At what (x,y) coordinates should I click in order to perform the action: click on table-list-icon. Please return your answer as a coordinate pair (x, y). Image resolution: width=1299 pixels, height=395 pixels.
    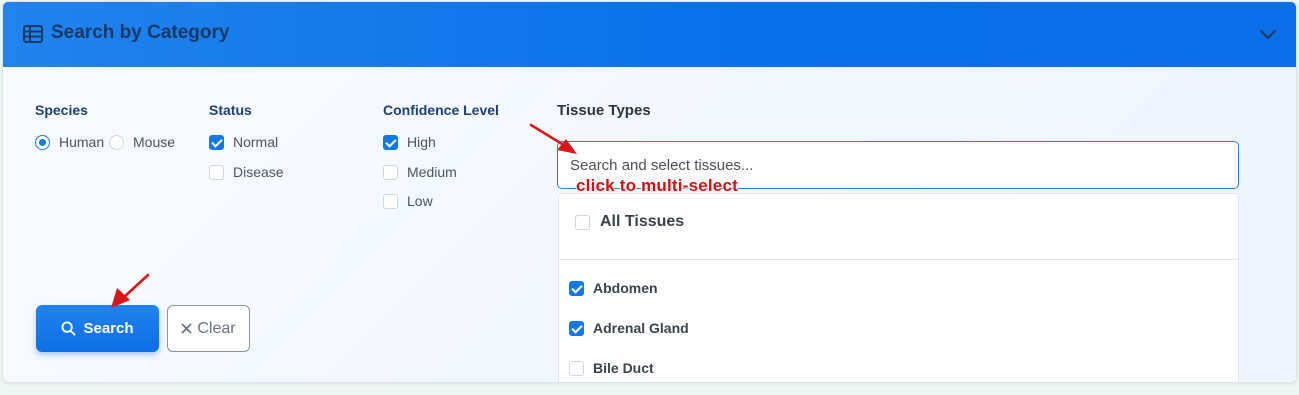
    Looking at the image, I should click on (33, 34).